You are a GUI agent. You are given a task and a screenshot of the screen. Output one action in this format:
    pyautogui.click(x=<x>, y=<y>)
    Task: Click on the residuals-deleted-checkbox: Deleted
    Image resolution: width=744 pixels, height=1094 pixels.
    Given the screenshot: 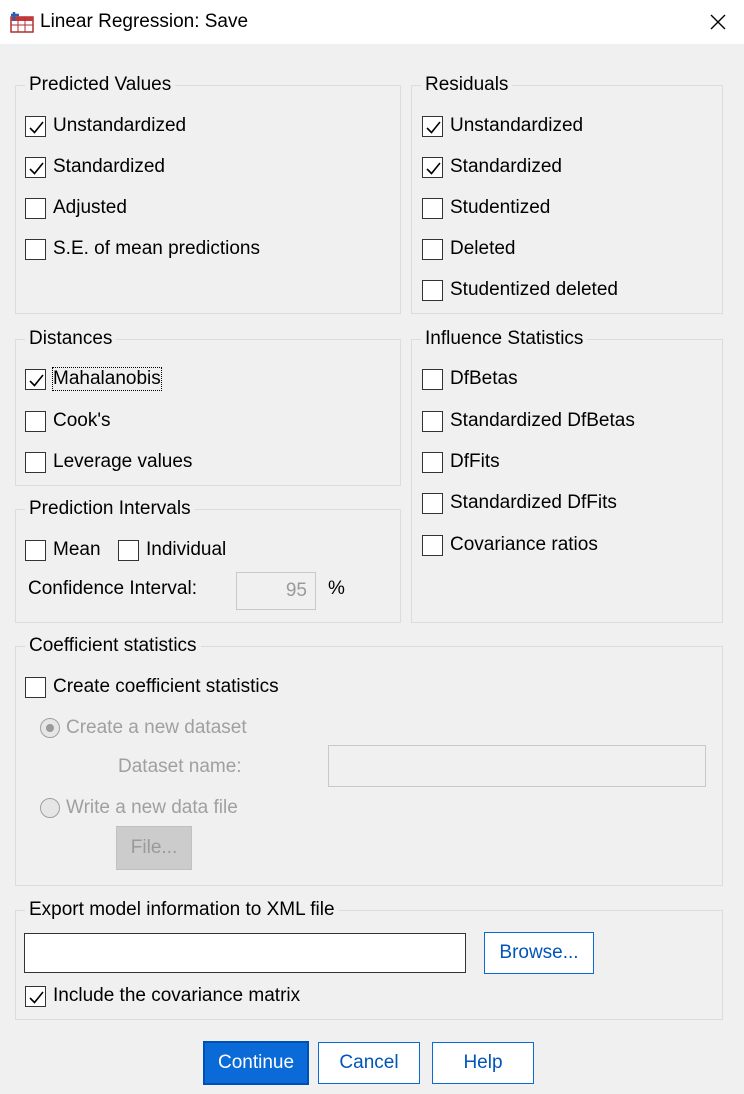 What is the action you would take?
    pyautogui.click(x=469, y=249)
    